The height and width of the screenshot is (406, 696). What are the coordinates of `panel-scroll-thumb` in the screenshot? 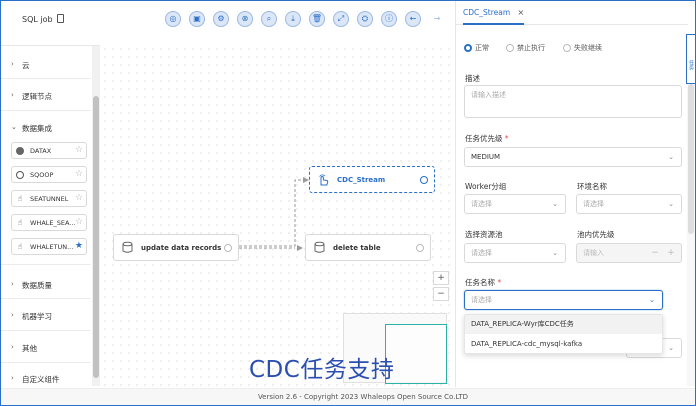 It's located at (691, 159).